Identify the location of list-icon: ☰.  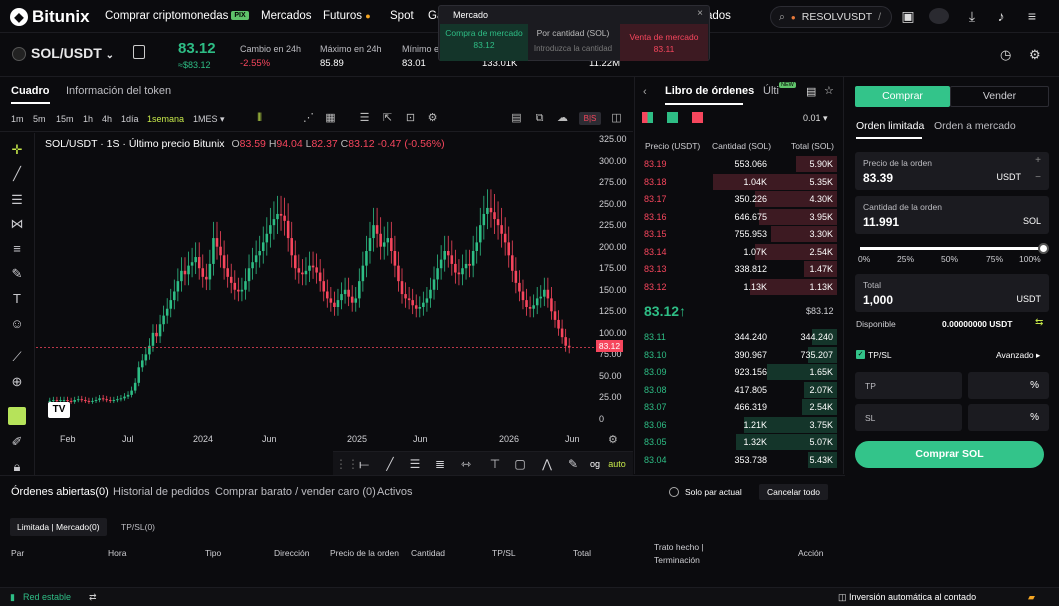
(364, 118).